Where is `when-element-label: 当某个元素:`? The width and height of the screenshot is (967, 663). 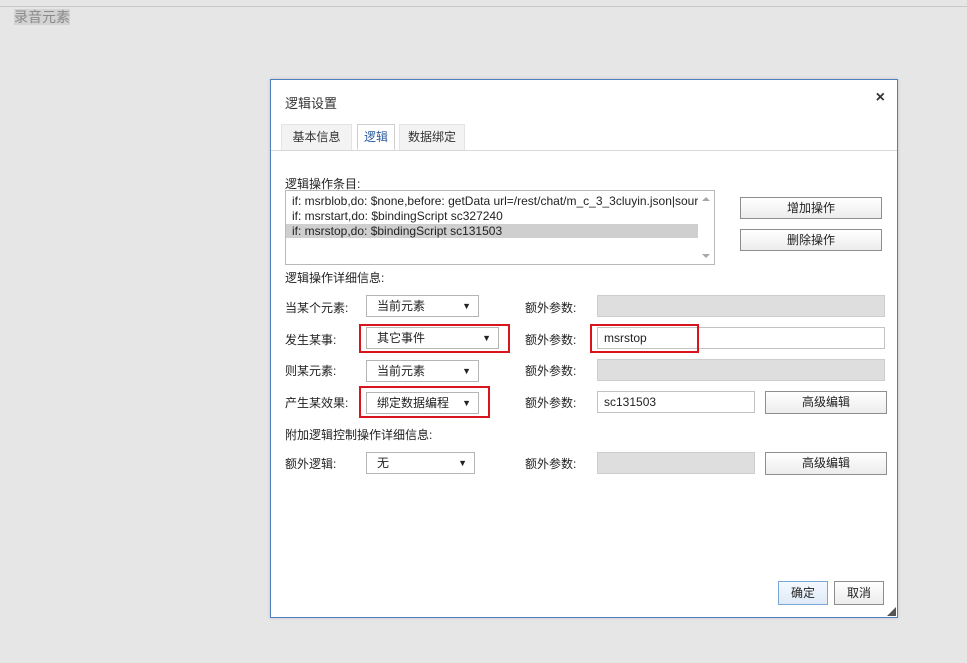 when-element-label: 当某个元素: is located at coordinates (317, 308).